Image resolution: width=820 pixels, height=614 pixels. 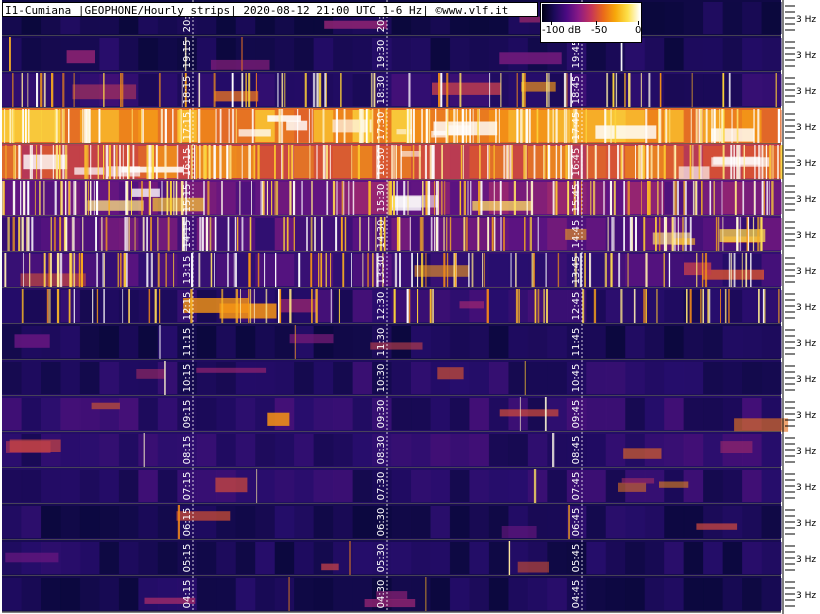 I want to click on time-label: 05:30, so click(x=381, y=558).